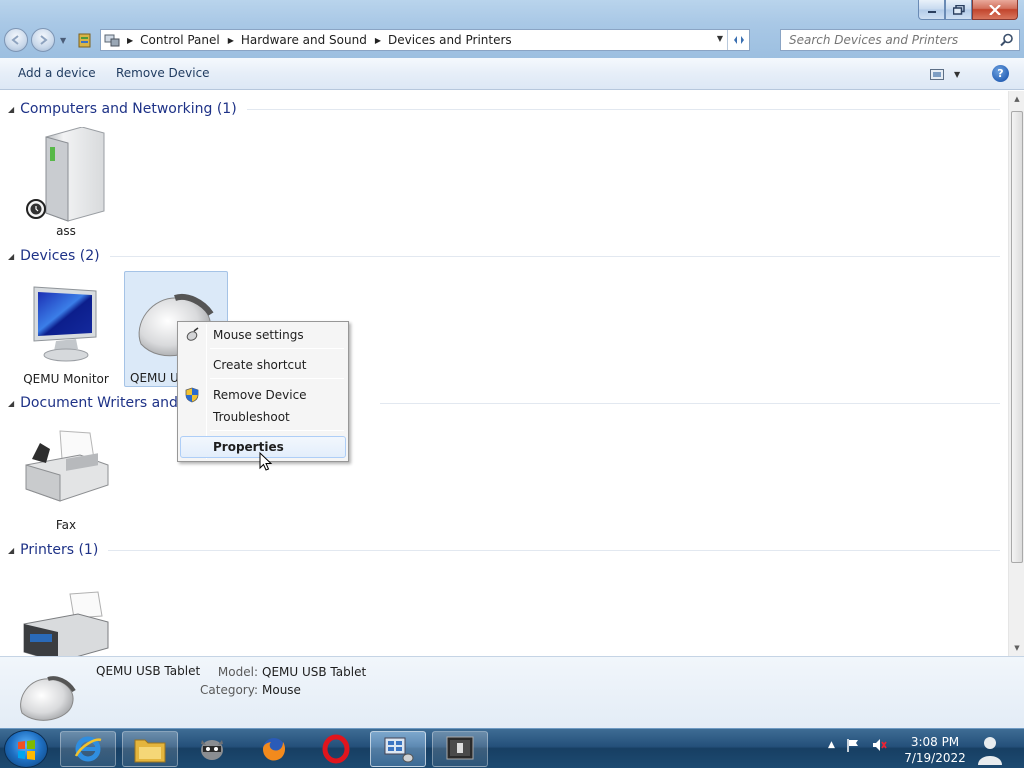  I want to click on device-label: Fax, so click(66, 525).